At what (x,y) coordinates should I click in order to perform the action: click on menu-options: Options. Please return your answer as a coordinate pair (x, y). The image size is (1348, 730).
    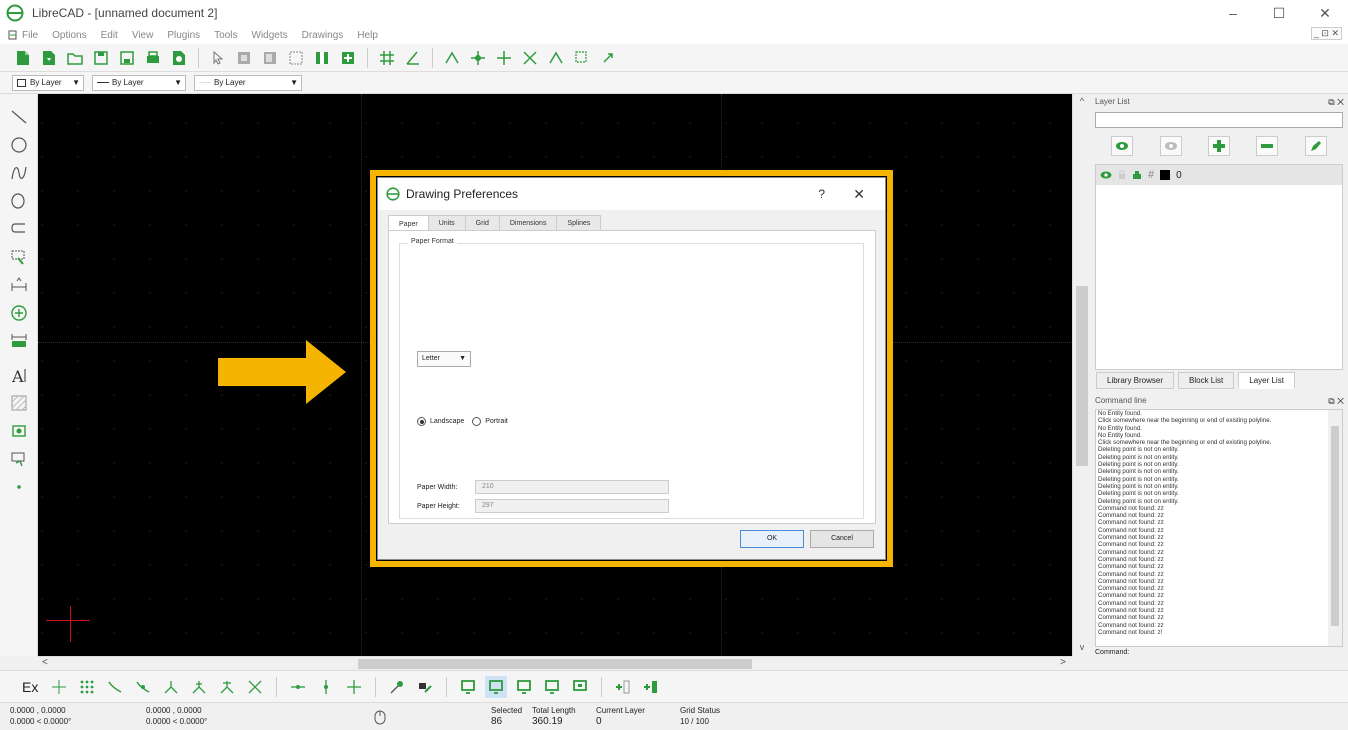
    Looking at the image, I should click on (69, 35).